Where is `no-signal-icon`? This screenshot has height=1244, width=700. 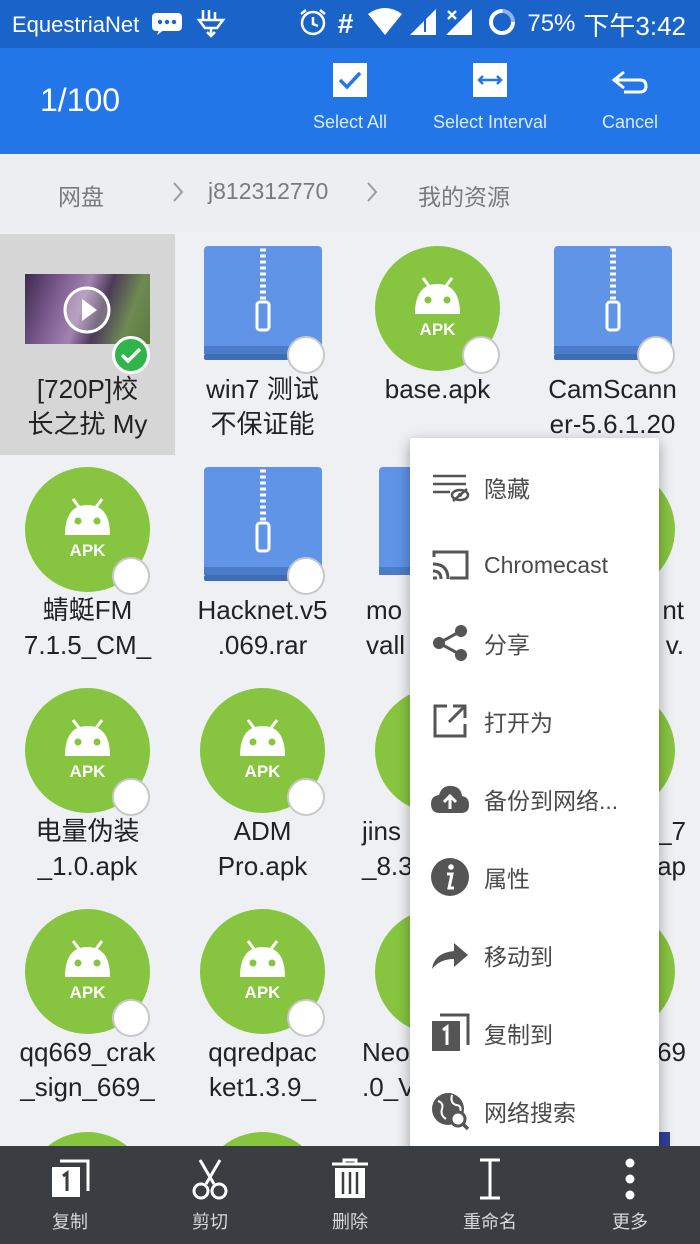 no-signal-icon is located at coordinates (459, 24).